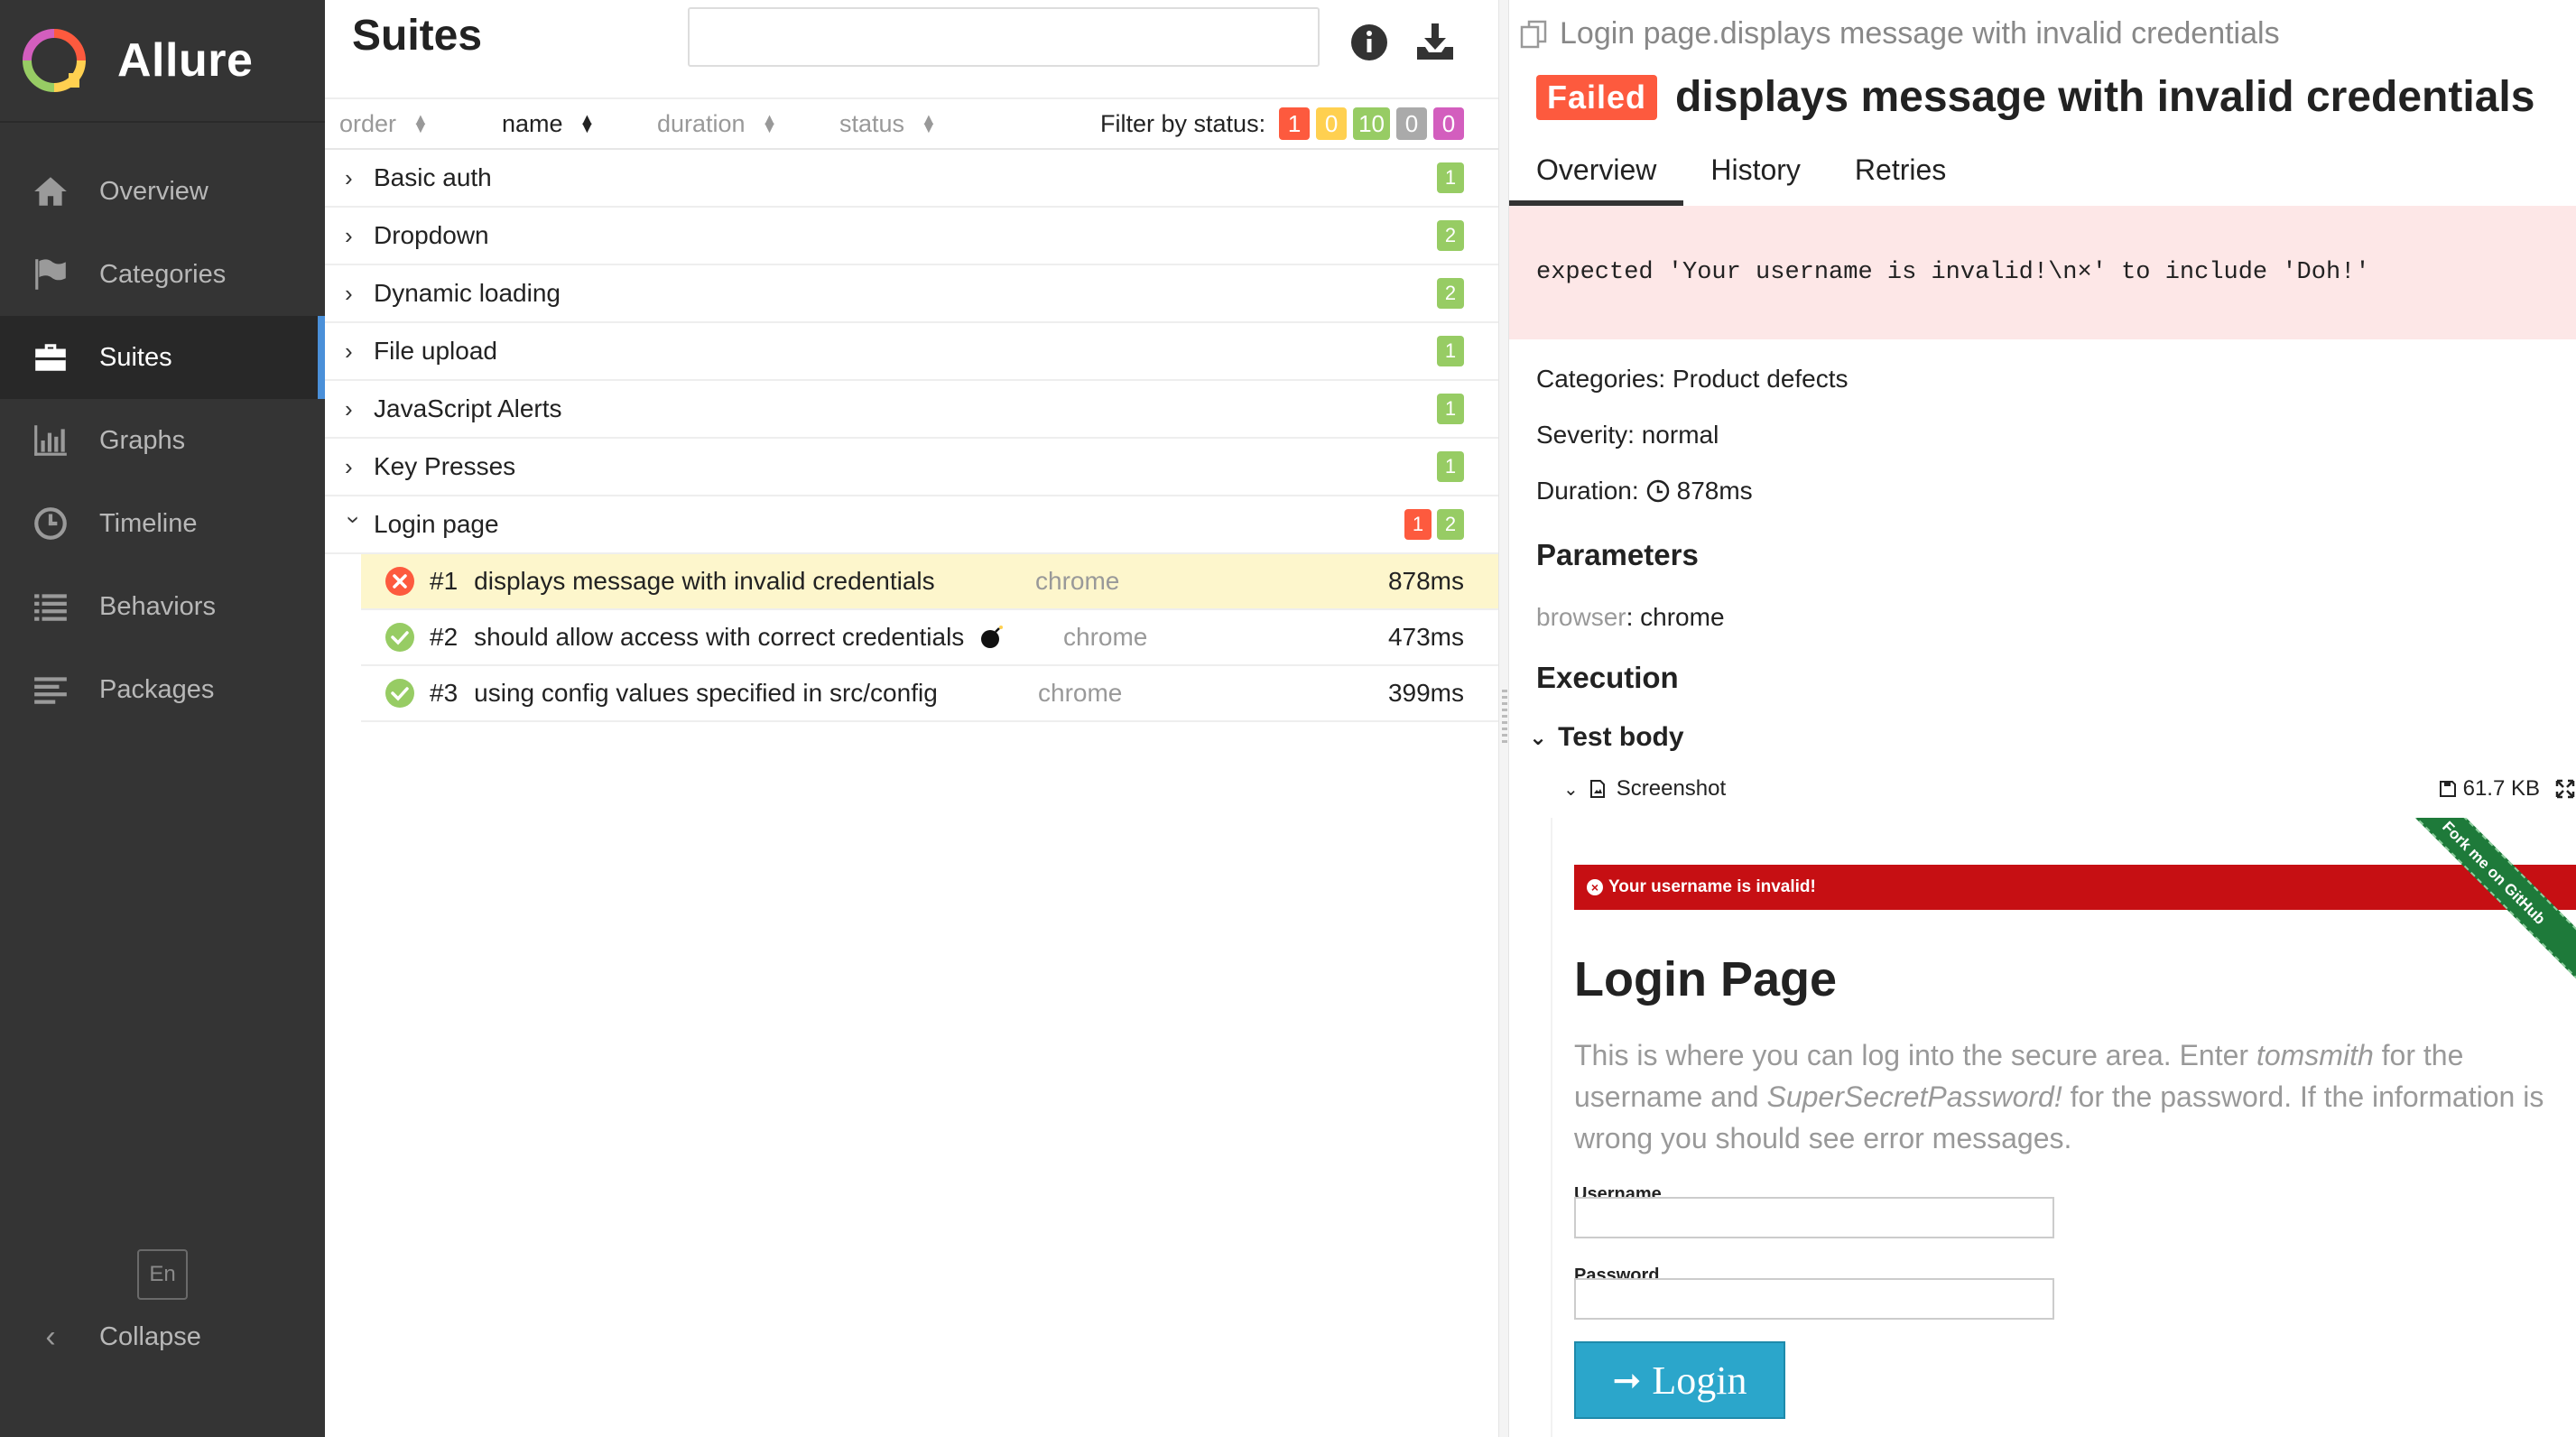 Image resolution: width=2576 pixels, height=1437 pixels. What do you see at coordinates (1425, 693) in the screenshot?
I see `test-duration: 399ms` at bounding box center [1425, 693].